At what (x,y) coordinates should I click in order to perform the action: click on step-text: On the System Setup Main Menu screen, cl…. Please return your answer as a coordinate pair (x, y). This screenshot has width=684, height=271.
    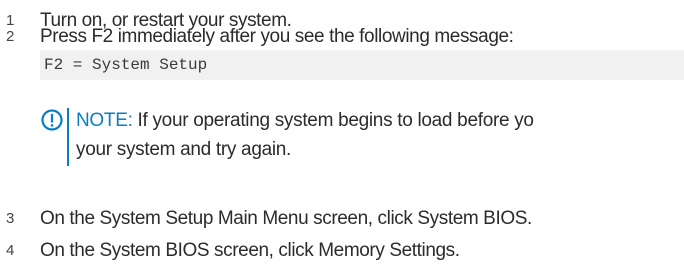
    Looking at the image, I should click on (286, 218).